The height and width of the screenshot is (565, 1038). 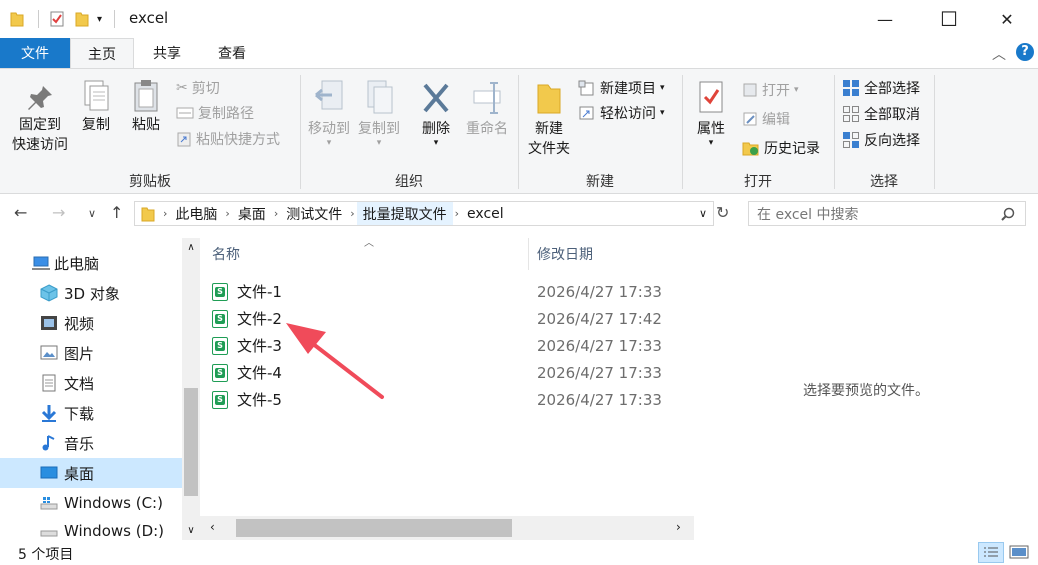 What do you see at coordinates (191, 530) in the screenshot?
I see `scroll-down-icon: ∨` at bounding box center [191, 530].